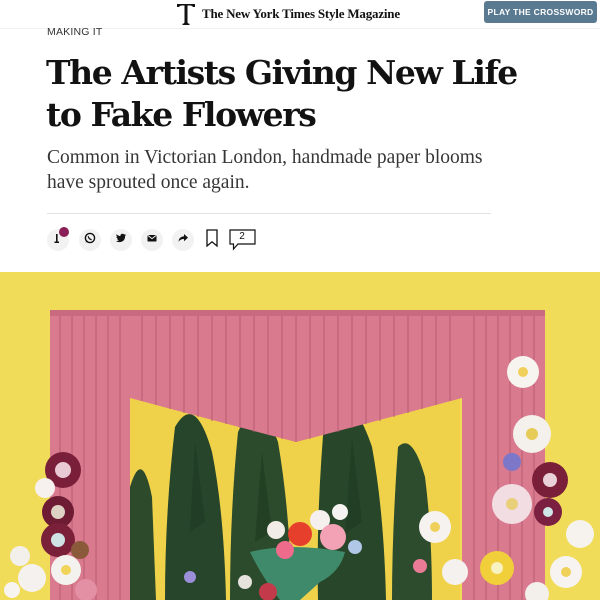 The width and height of the screenshot is (600, 600). What do you see at coordinates (58, 239) in the screenshot?
I see `gift-article-button` at bounding box center [58, 239].